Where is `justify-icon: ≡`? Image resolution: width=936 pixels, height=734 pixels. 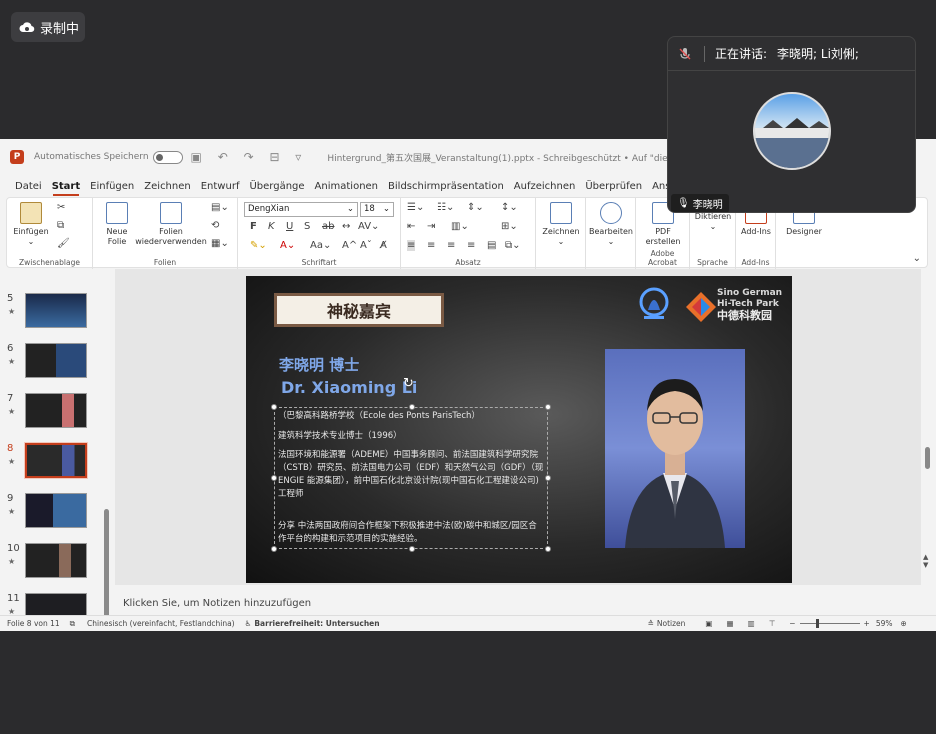
justify-icon: ≡ is located at coordinates (471, 245).